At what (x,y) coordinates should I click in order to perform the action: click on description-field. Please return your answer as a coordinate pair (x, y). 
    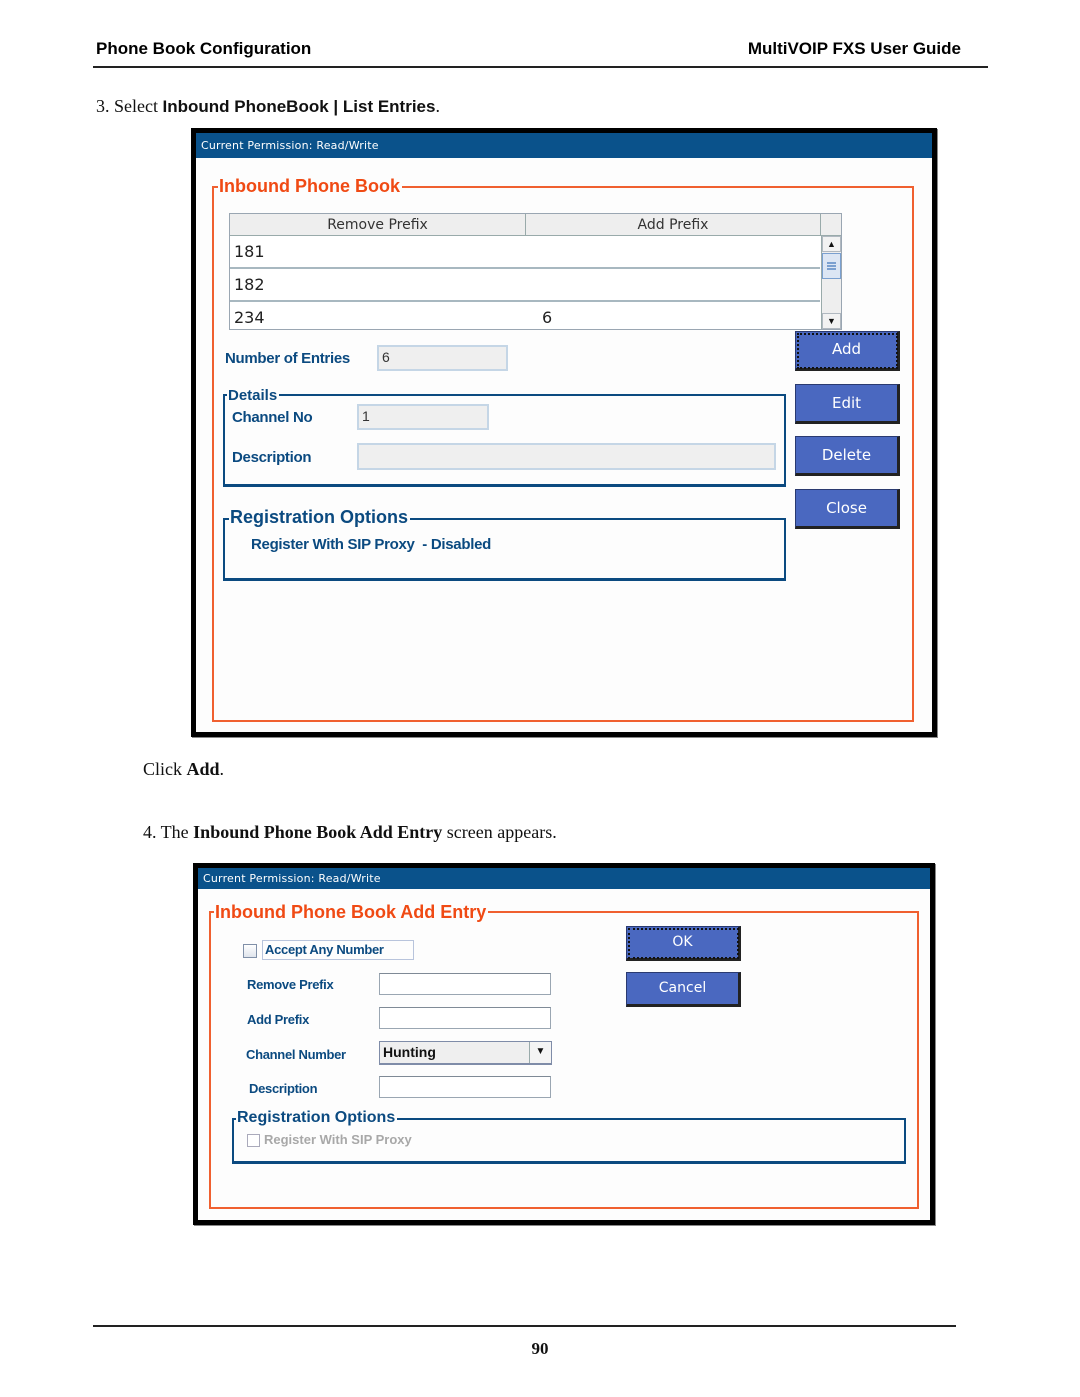
    Looking at the image, I should click on (566, 456).